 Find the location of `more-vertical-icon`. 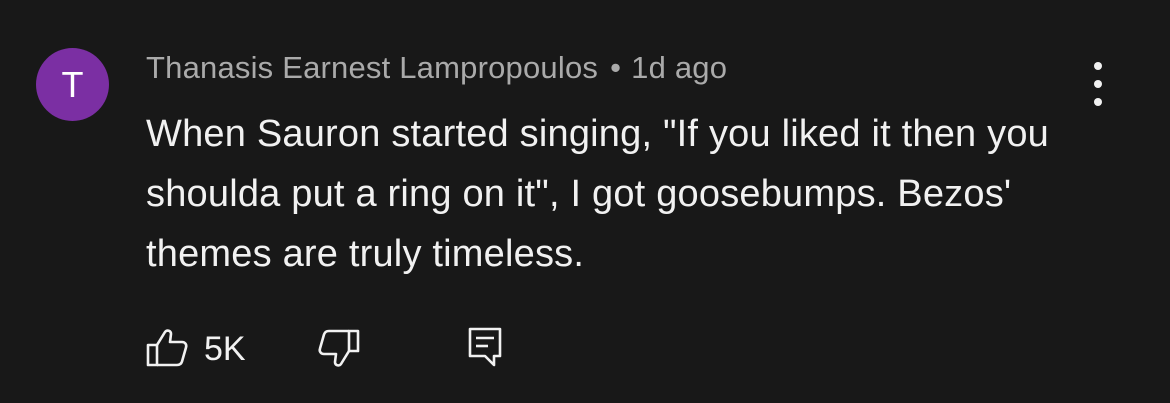

more-vertical-icon is located at coordinates (1098, 66).